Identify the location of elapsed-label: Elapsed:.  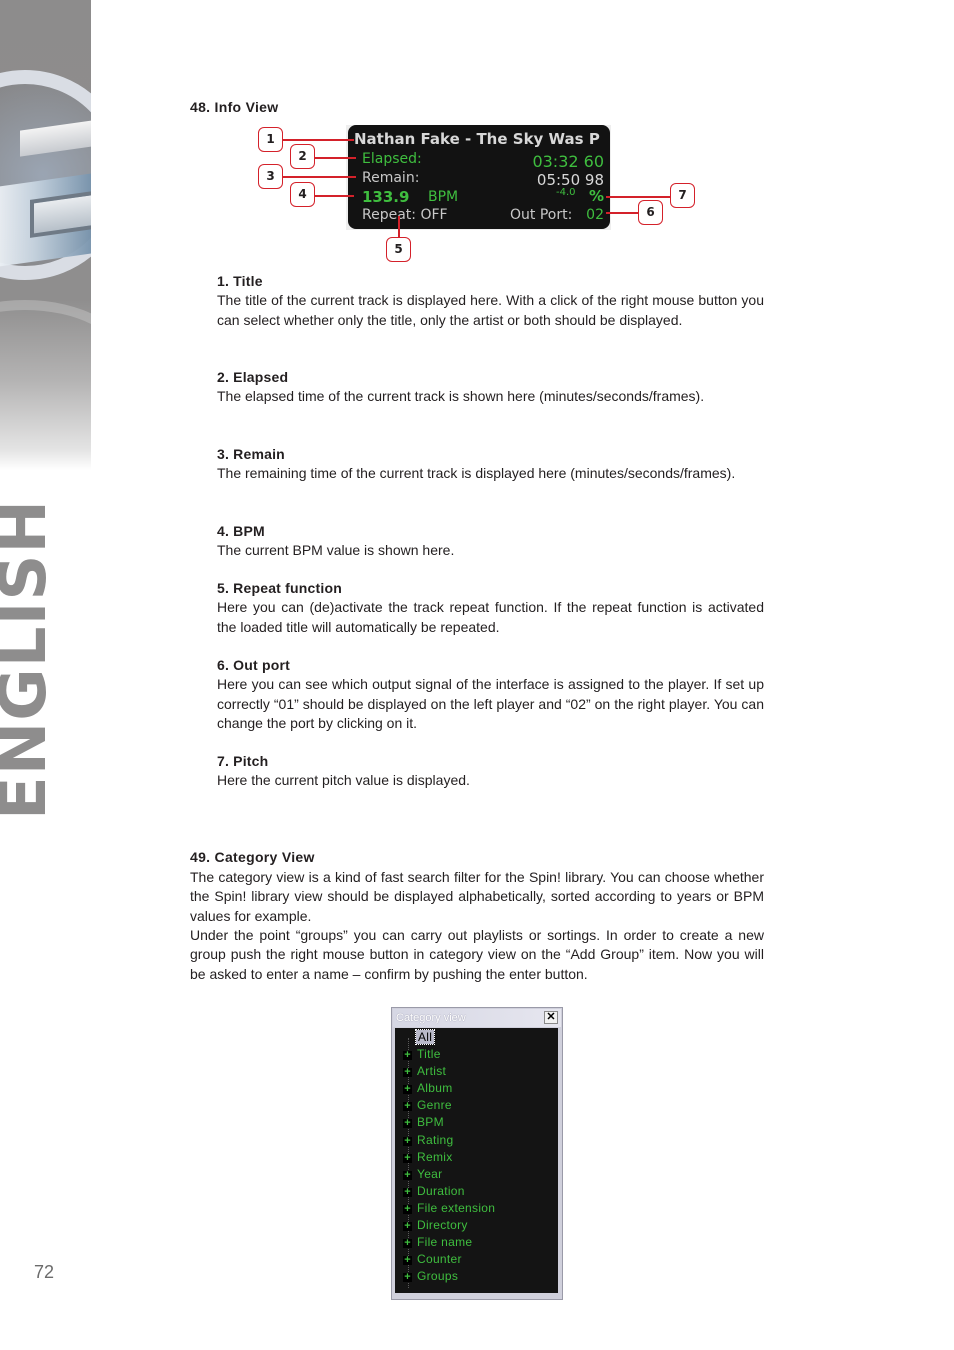
(392, 159).